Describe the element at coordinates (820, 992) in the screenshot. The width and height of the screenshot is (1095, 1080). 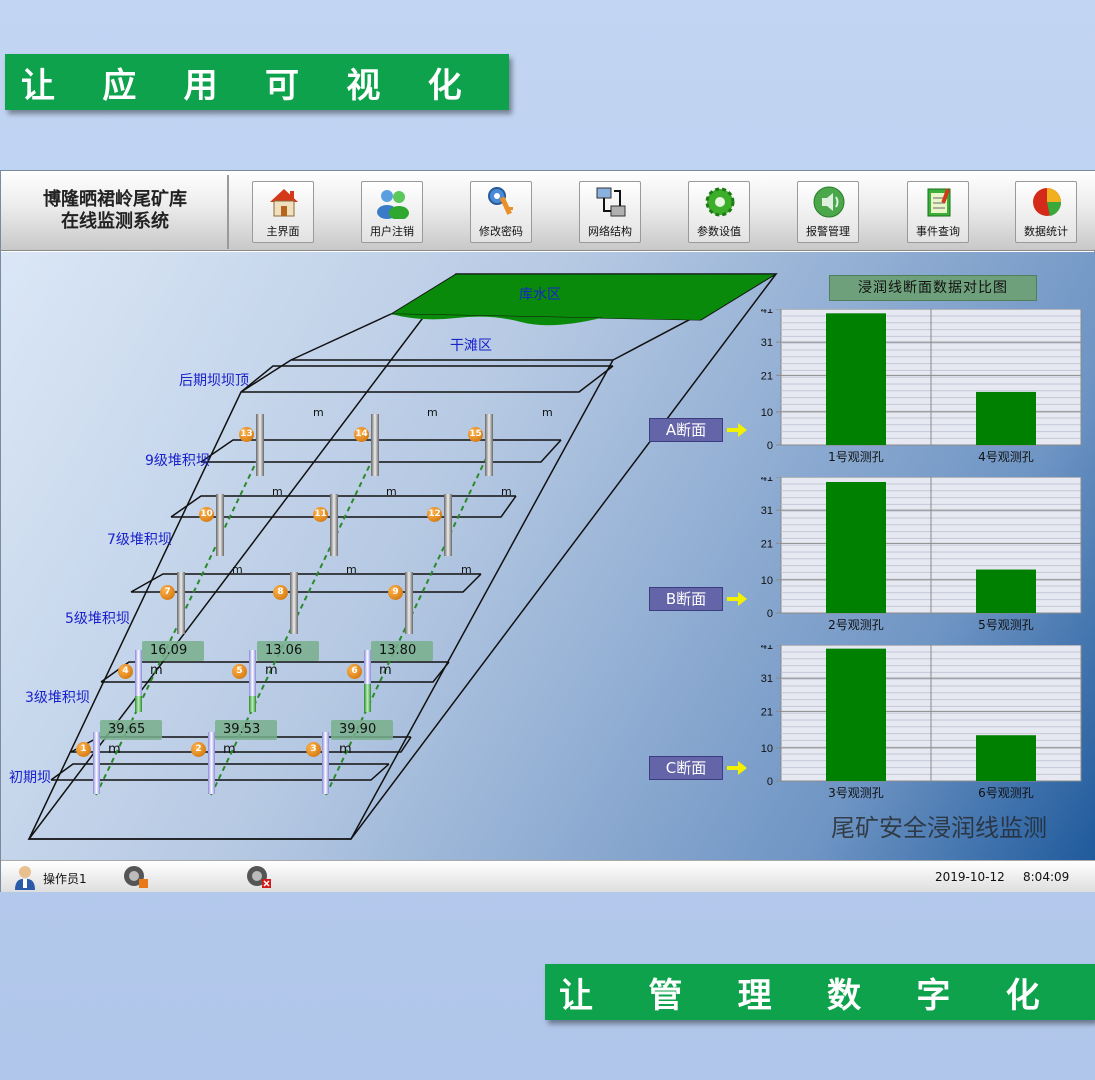
I see `banner-bottom: 让 管 理 数 字 化` at that location.